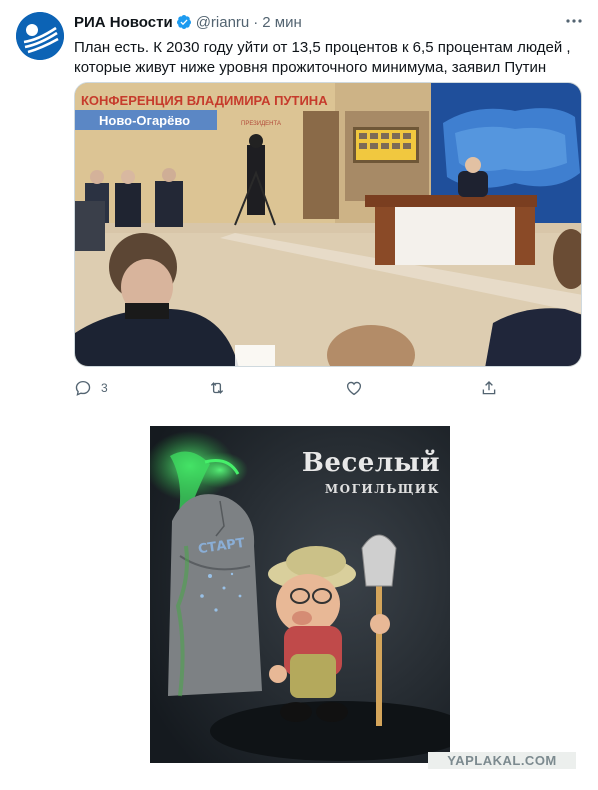  What do you see at coordinates (379, 651) in the screenshot?
I see `shovel` at bounding box center [379, 651].